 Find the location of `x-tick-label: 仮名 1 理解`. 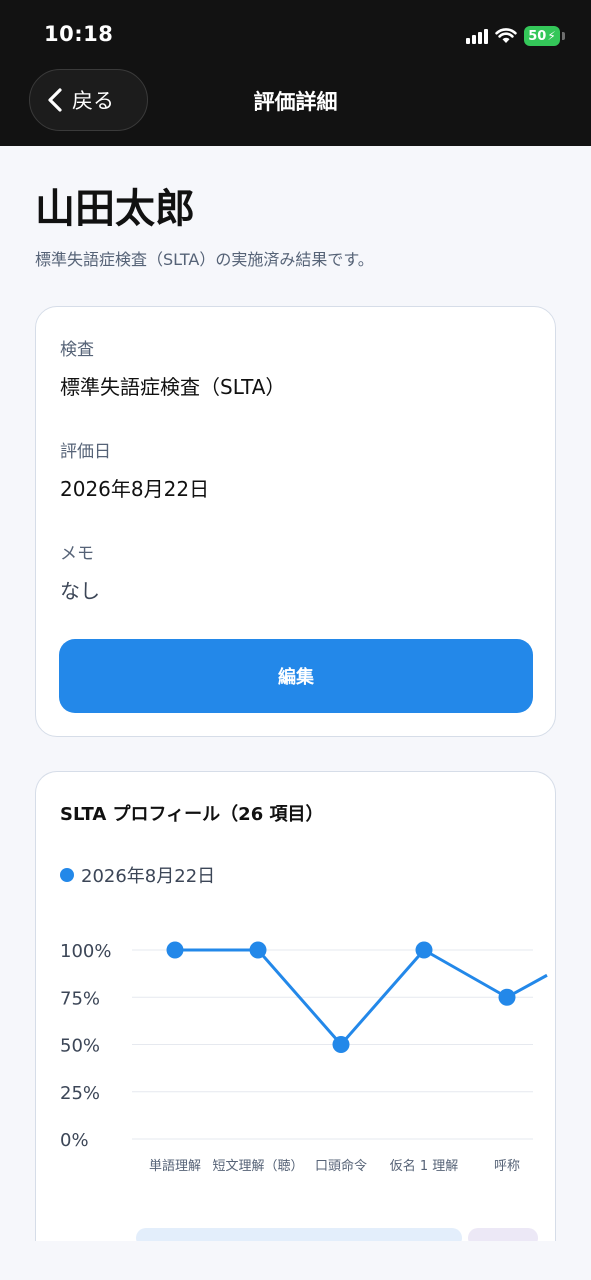

x-tick-label: 仮名 1 理解 is located at coordinates (424, 1166).